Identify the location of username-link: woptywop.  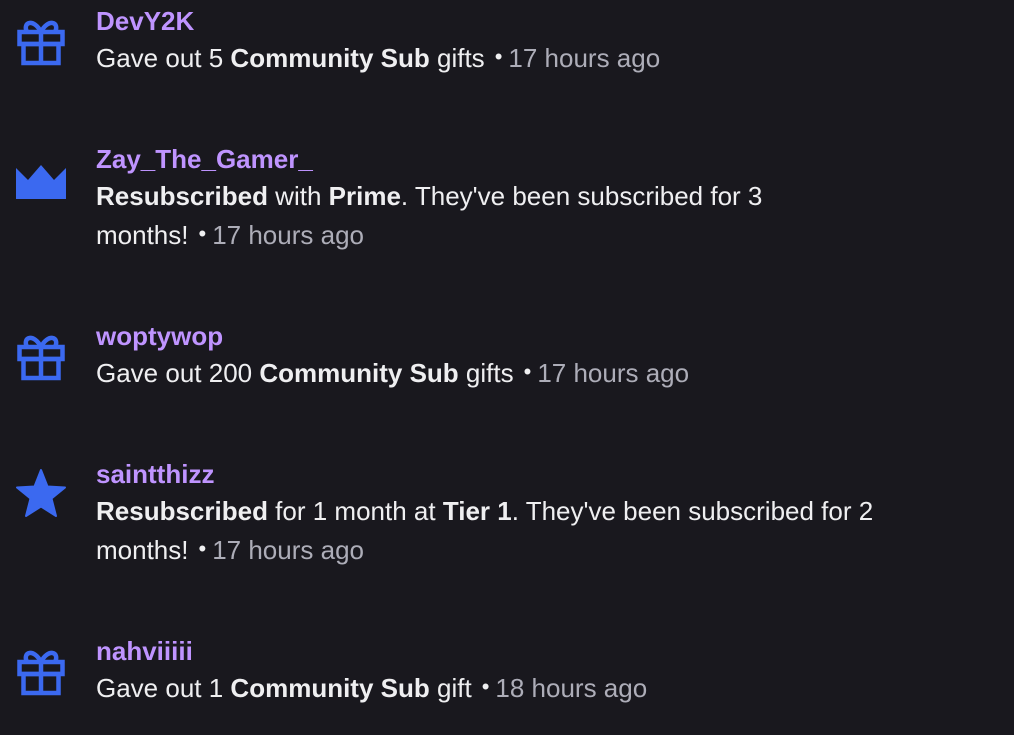
(555, 336).